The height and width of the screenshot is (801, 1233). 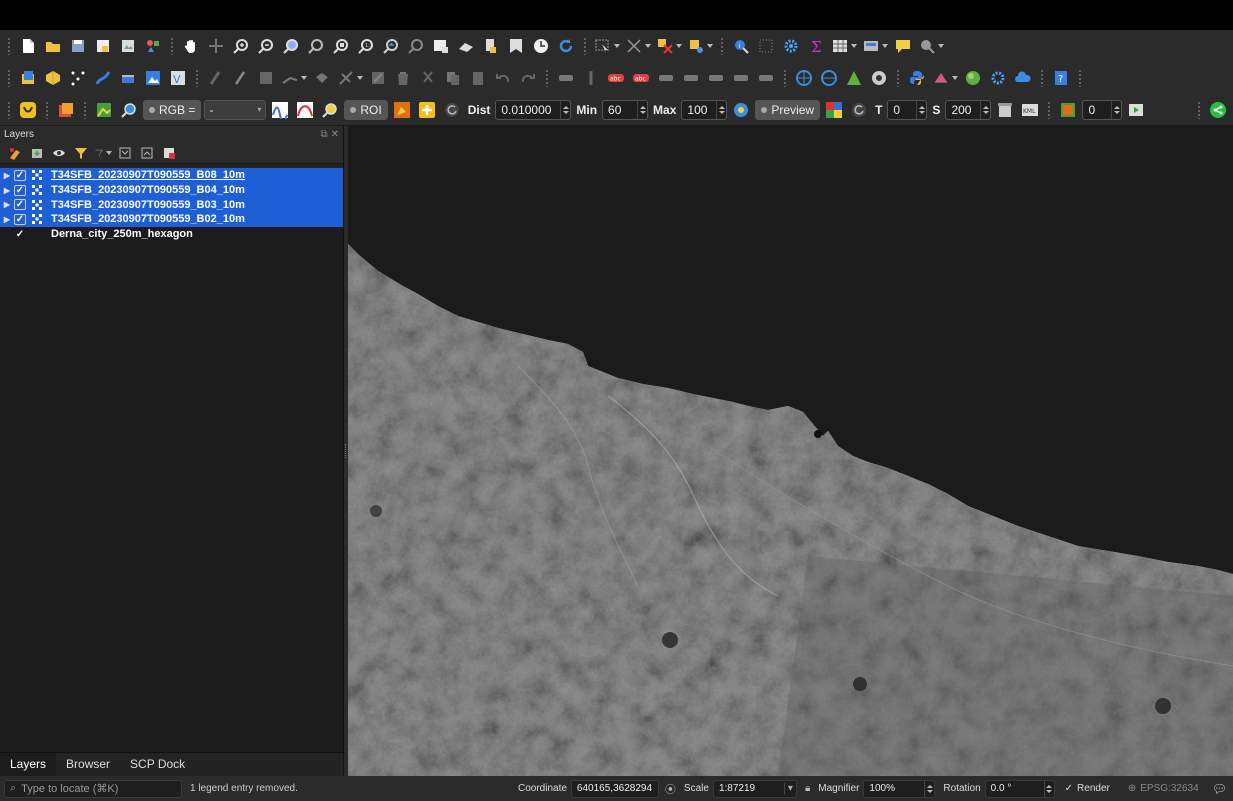 I want to click on tab-browser: Browser, so click(x=88, y=764).